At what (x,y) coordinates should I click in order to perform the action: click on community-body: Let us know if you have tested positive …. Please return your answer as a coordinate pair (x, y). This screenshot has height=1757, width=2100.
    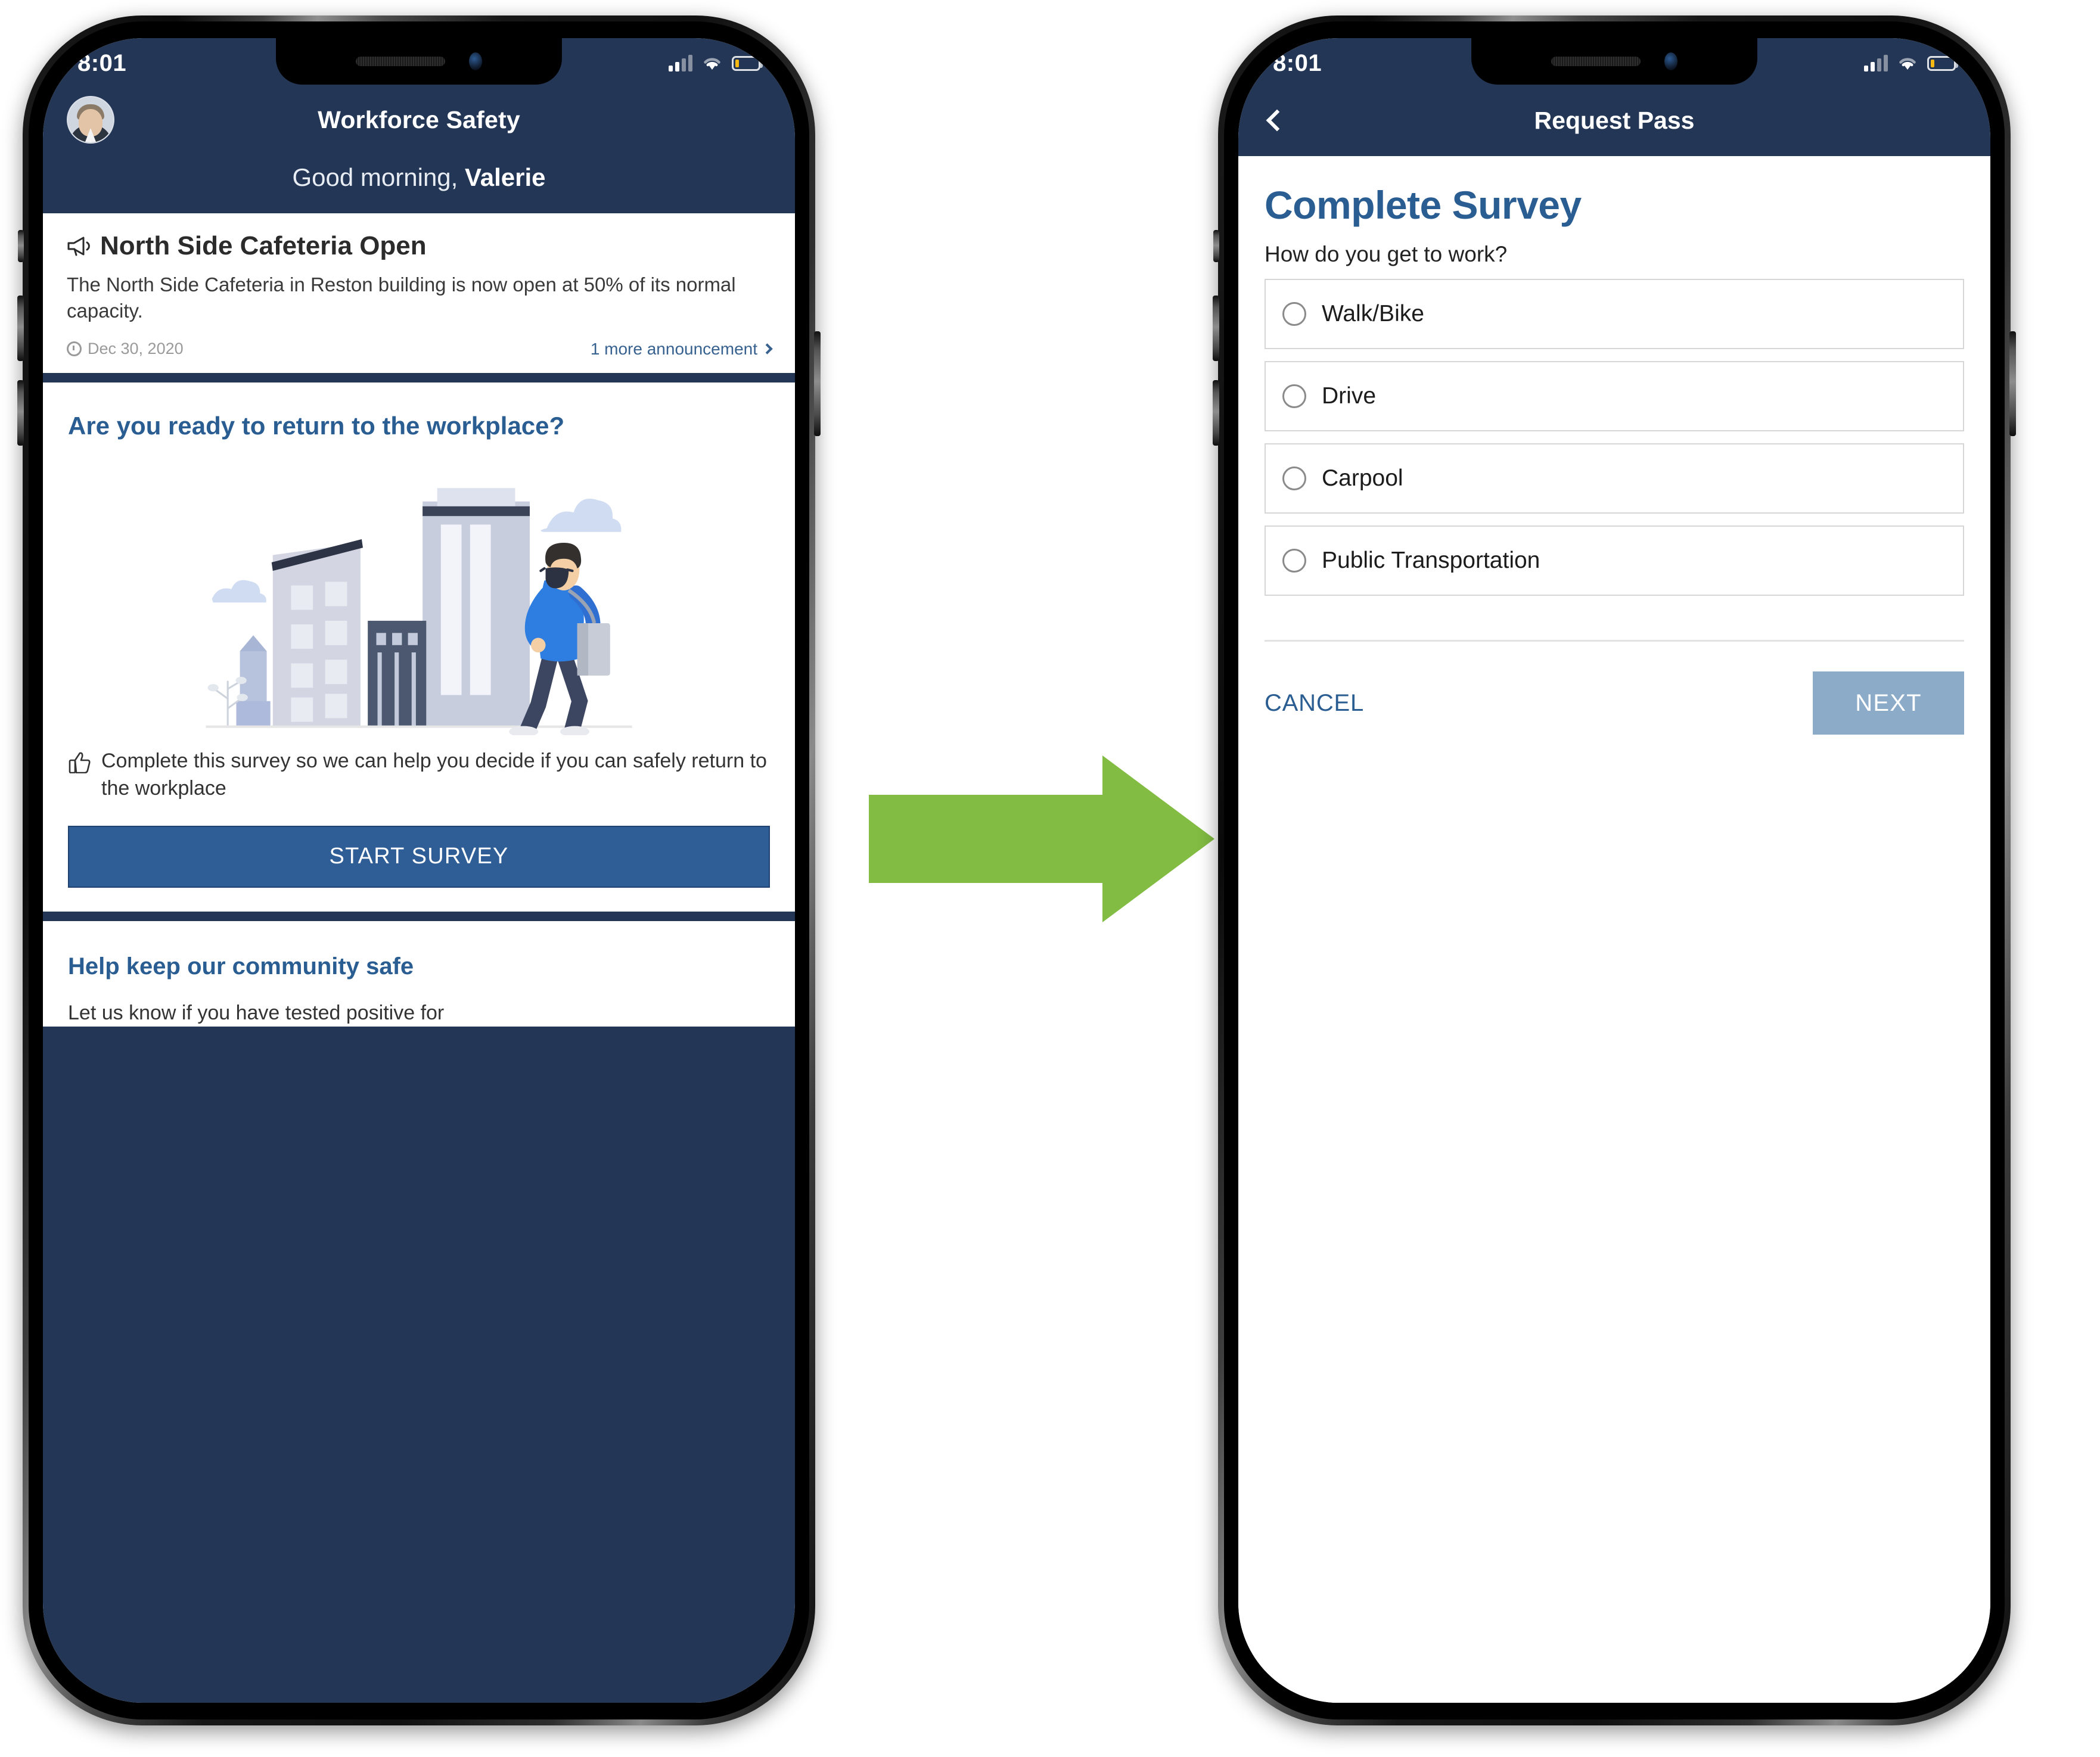
    Looking at the image, I should click on (256, 1012).